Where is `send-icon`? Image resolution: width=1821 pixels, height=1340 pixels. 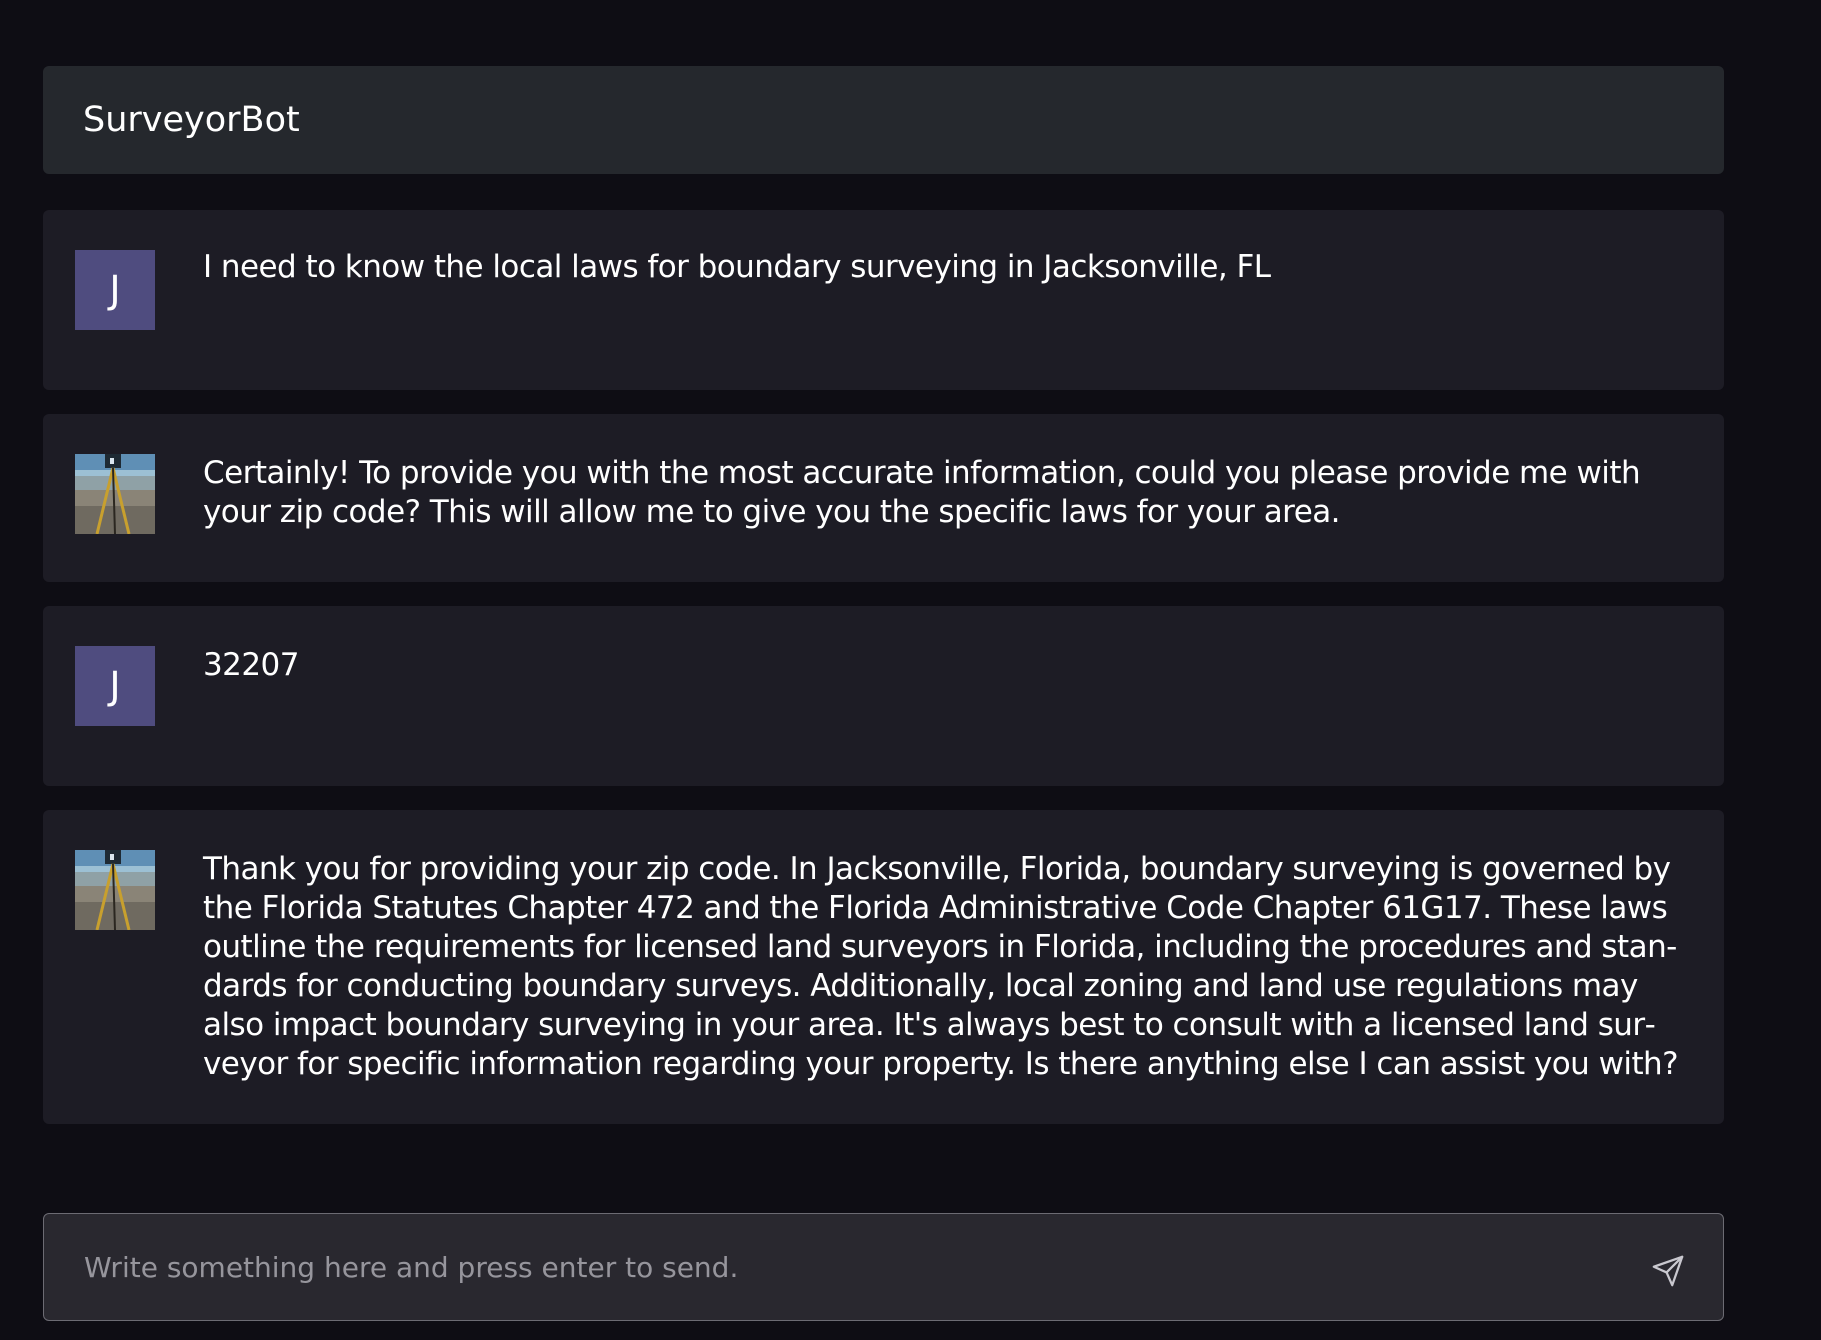
send-icon is located at coordinates (1668, 1271).